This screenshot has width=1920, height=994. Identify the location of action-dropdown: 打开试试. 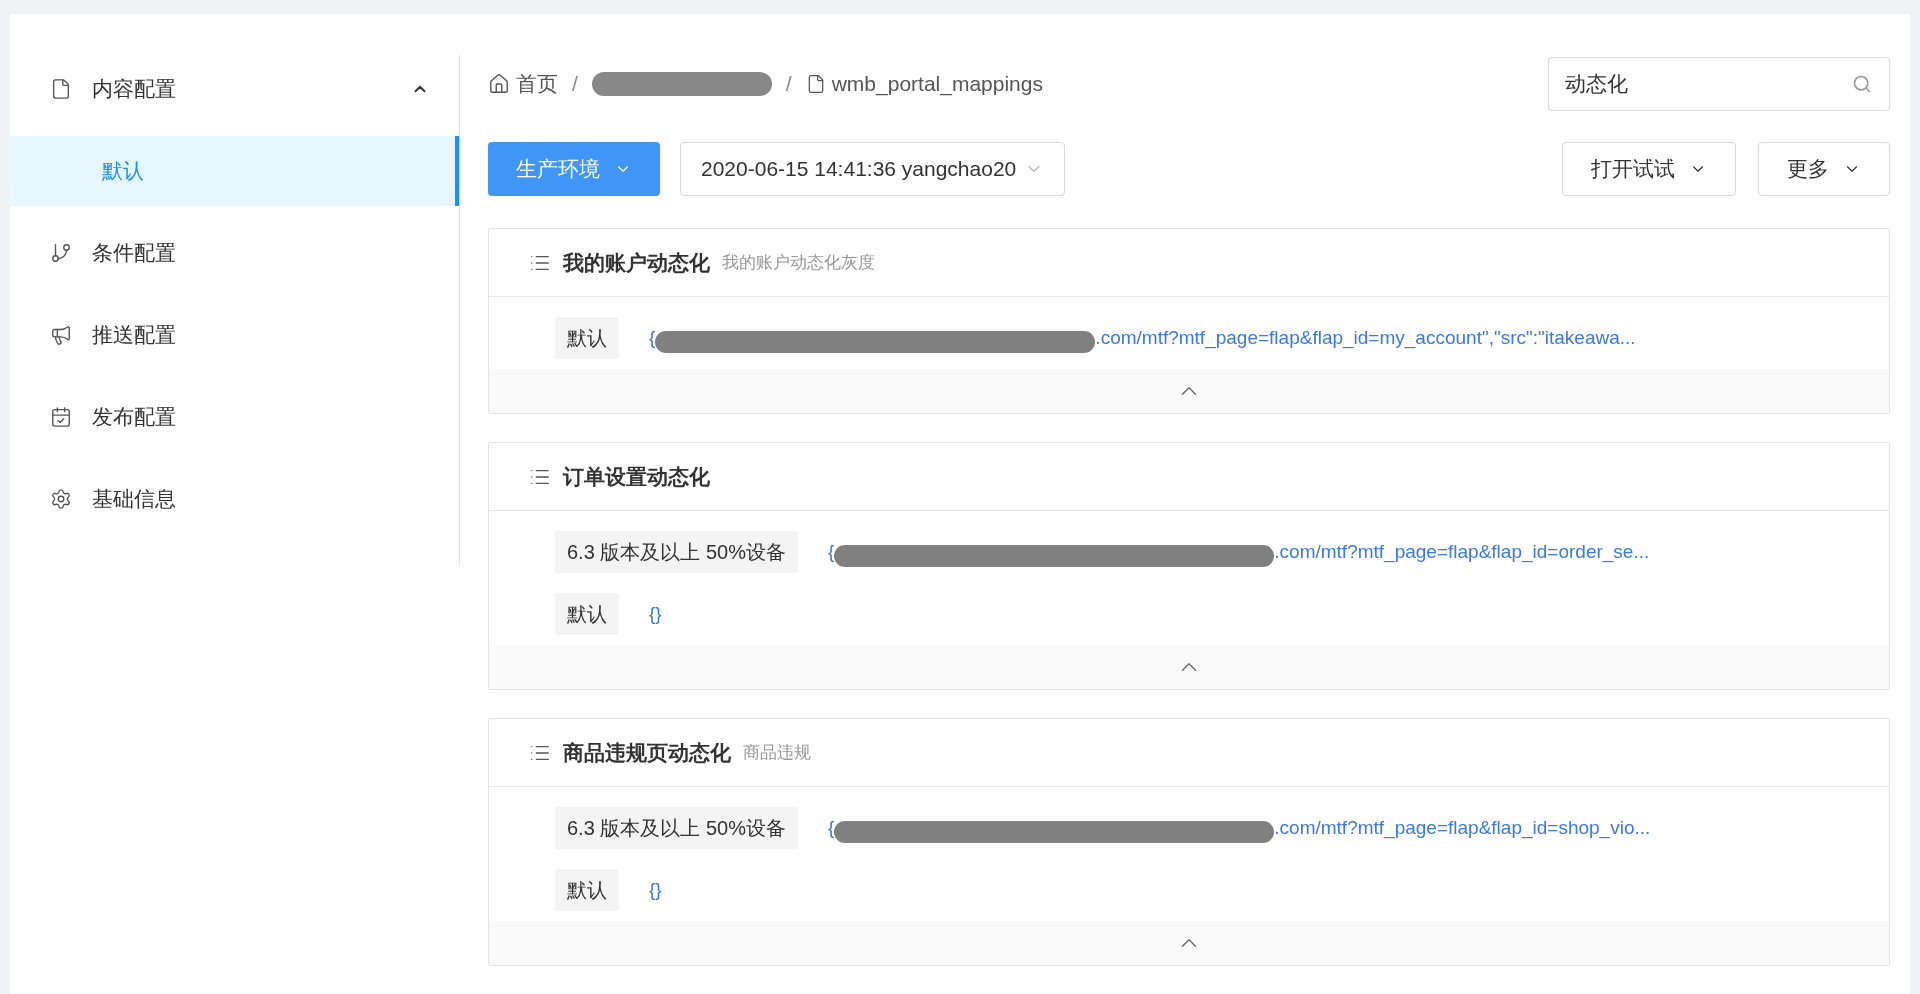
(1649, 169).